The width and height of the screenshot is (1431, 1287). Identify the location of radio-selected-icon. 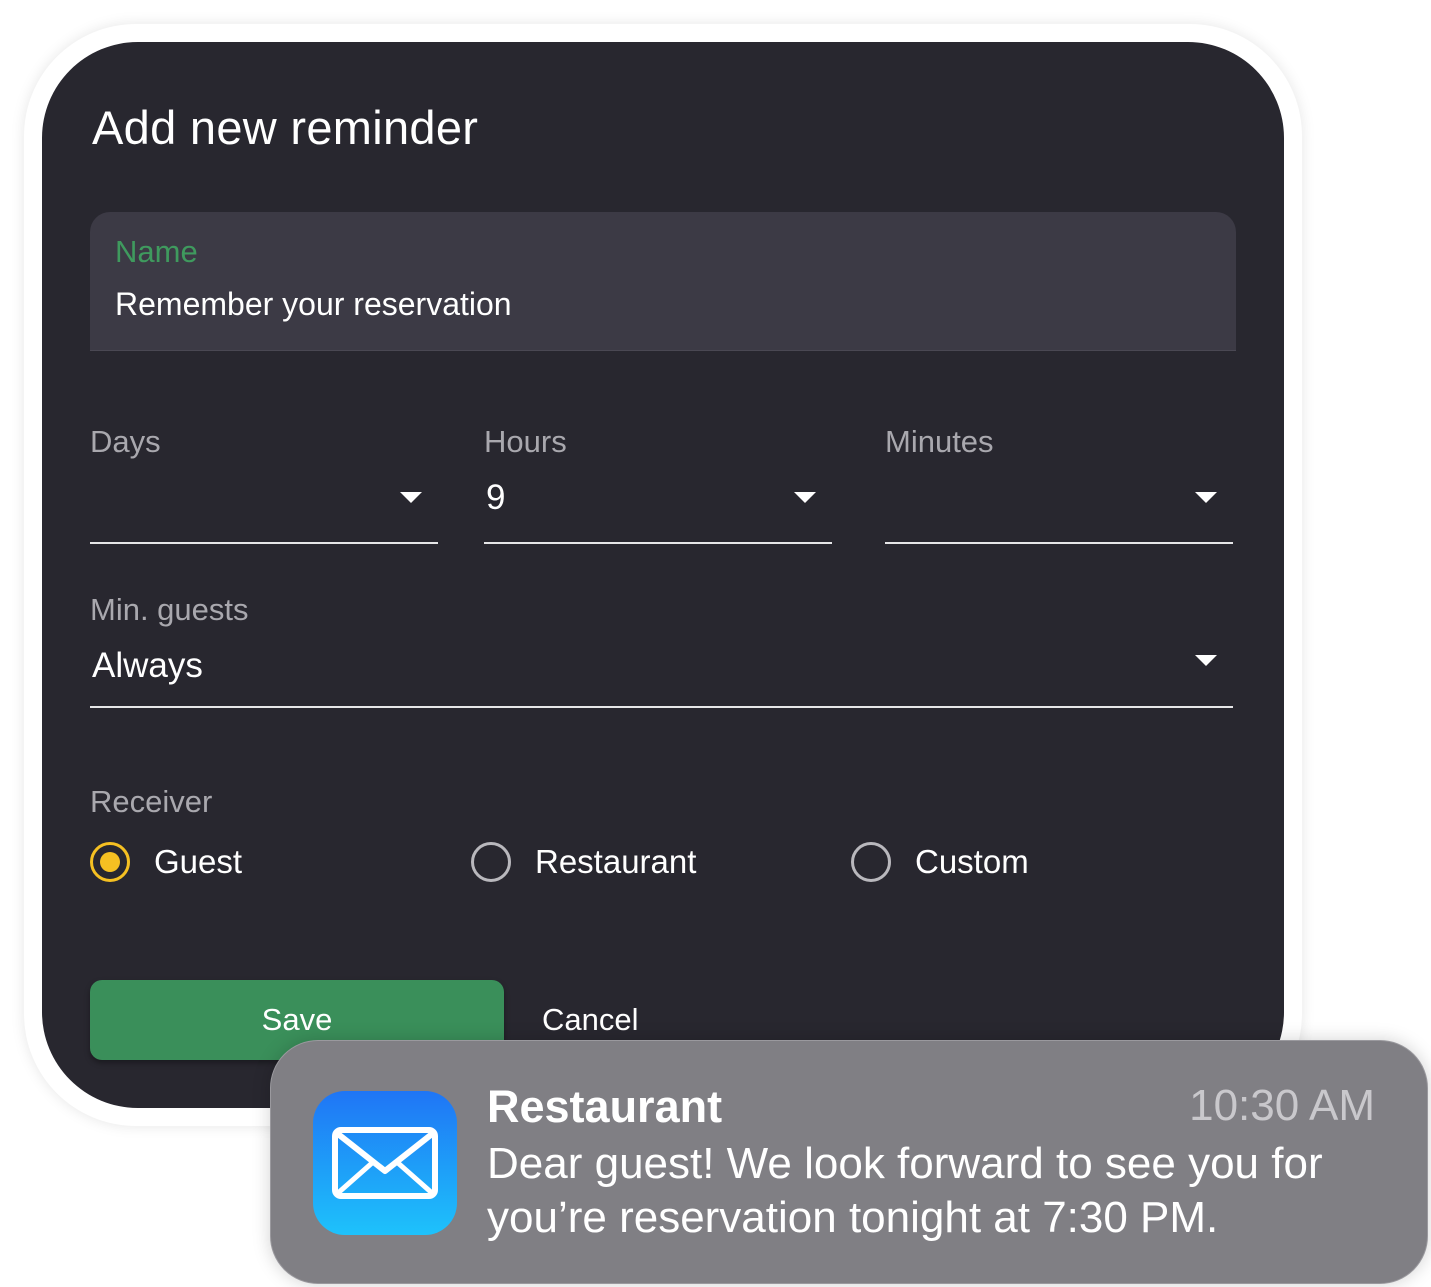
(110, 862).